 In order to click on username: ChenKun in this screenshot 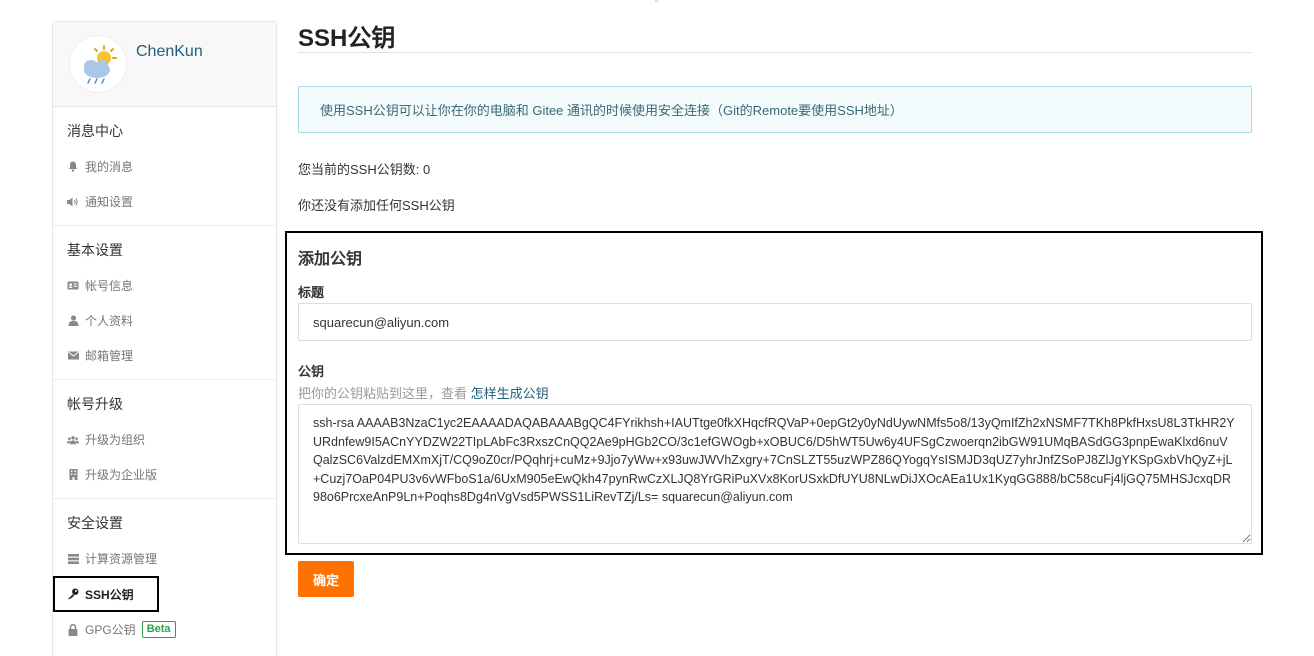, I will do `click(169, 52)`.